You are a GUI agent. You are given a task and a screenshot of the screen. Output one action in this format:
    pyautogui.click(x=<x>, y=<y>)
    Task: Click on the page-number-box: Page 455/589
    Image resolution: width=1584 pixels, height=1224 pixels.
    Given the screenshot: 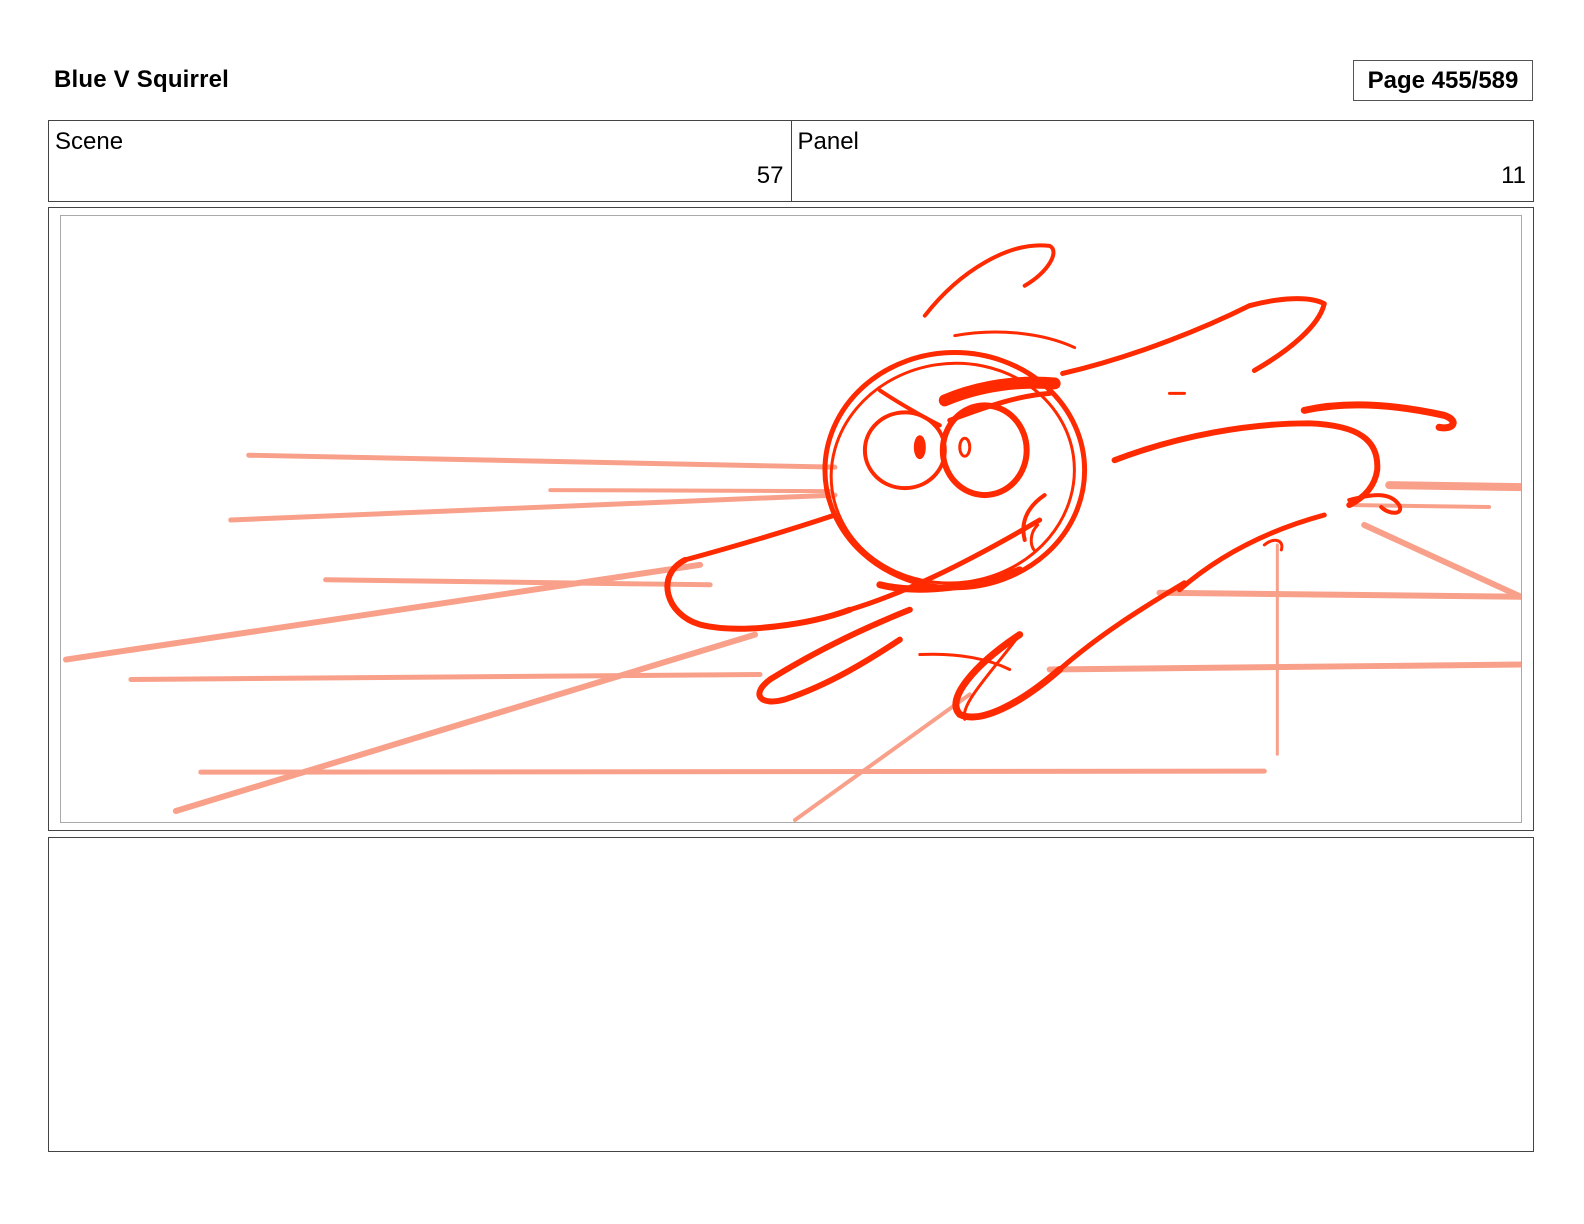 What is the action you would take?
    pyautogui.click(x=1443, y=80)
    